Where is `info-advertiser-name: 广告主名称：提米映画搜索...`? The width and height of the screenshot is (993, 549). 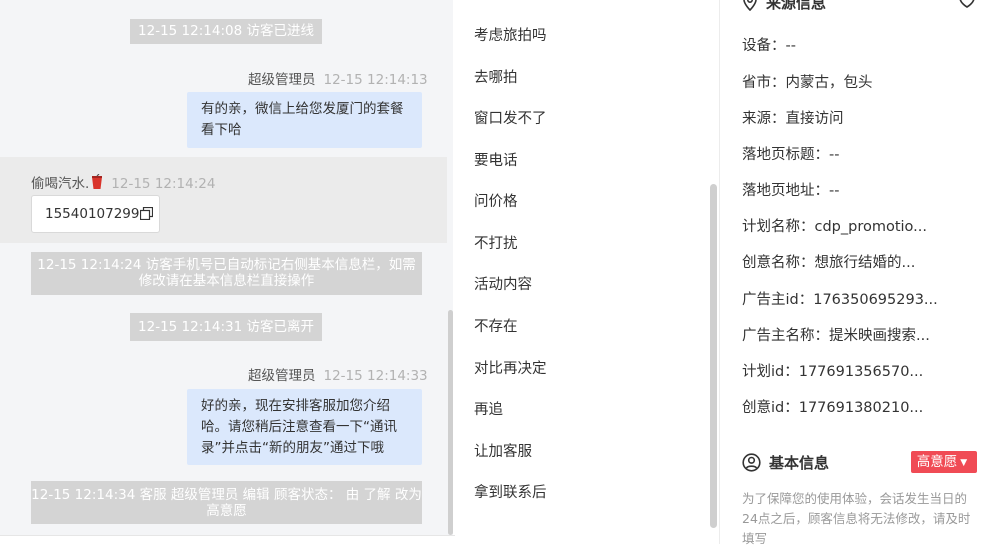
info-advertiser-name: 广告主名称：提米映画搜索... is located at coordinates (836, 336).